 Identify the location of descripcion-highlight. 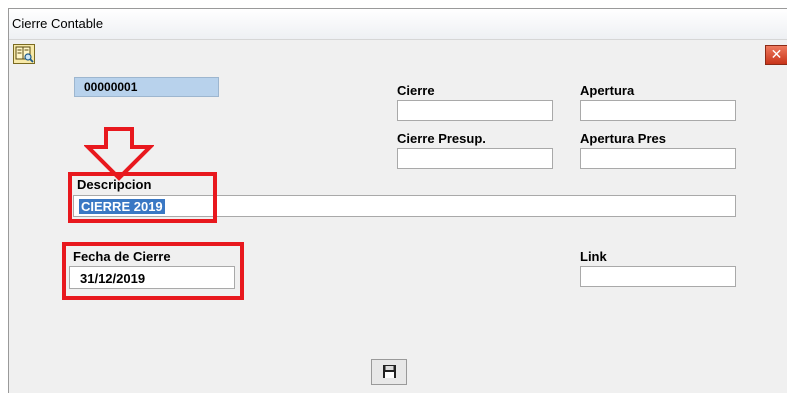
(142, 197).